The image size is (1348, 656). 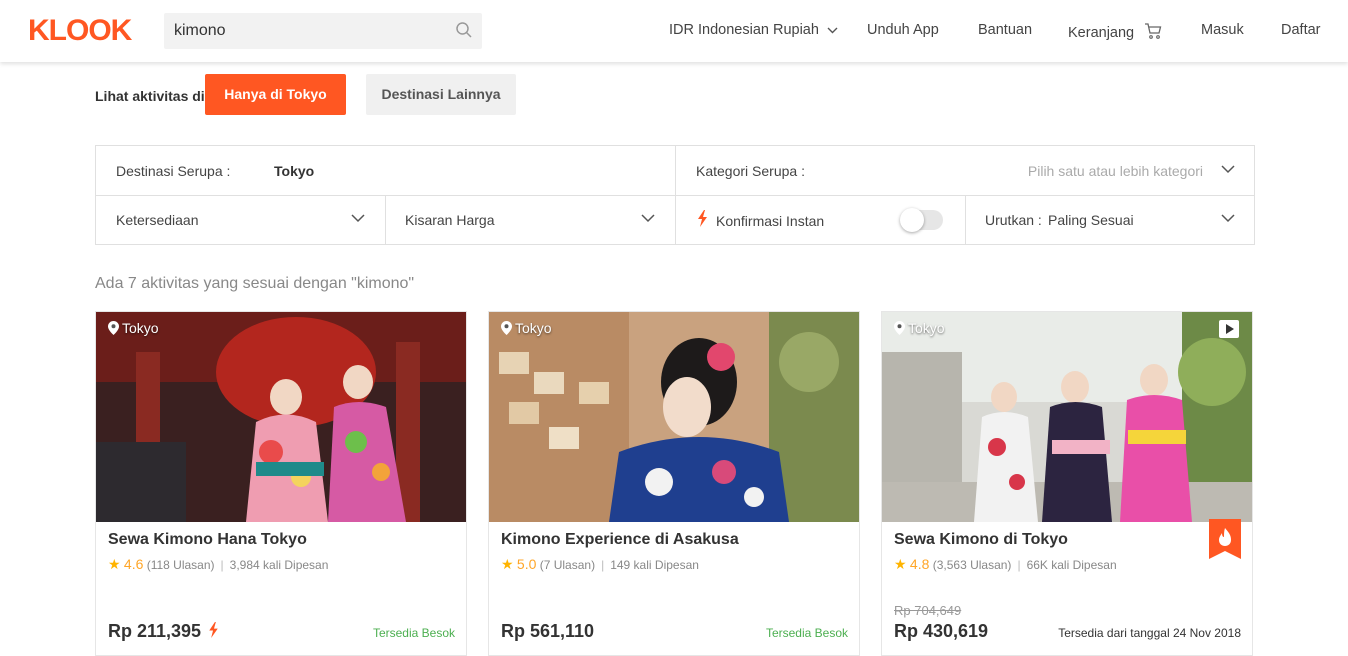 What do you see at coordinates (1153, 31) in the screenshot?
I see `cart-icon` at bounding box center [1153, 31].